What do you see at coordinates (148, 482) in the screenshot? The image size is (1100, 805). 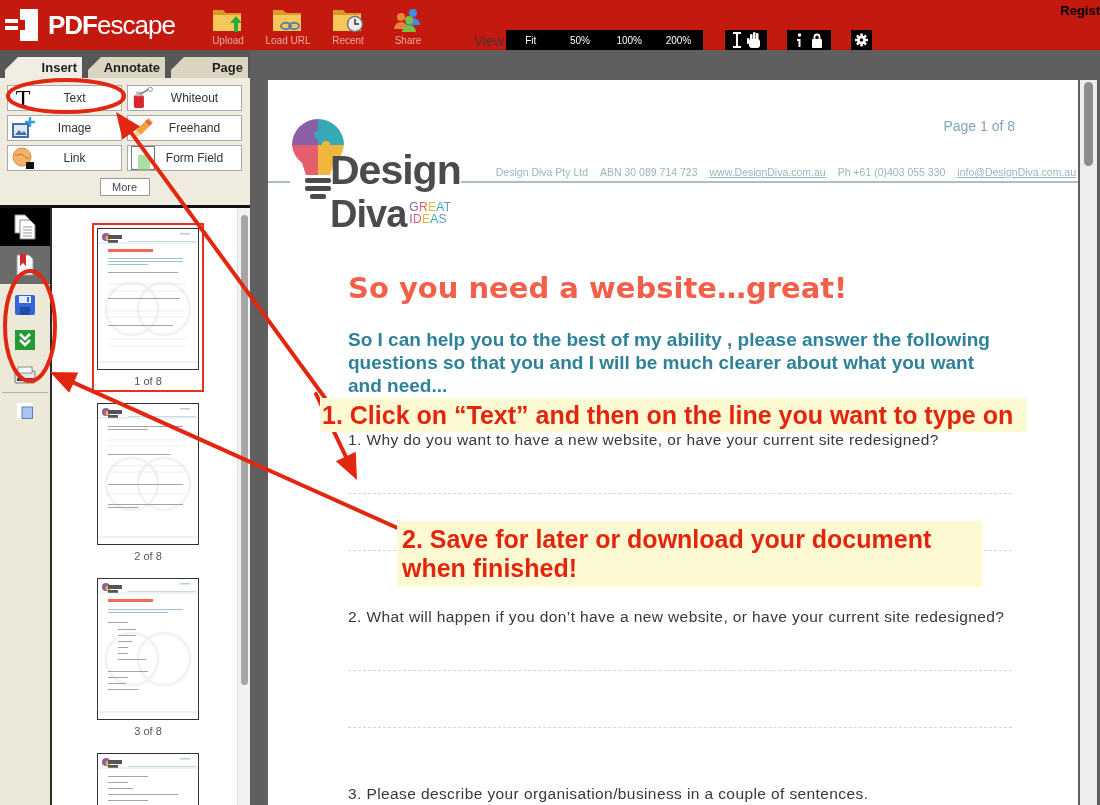 I see `thumbnail-item: 2 of 8` at bounding box center [148, 482].